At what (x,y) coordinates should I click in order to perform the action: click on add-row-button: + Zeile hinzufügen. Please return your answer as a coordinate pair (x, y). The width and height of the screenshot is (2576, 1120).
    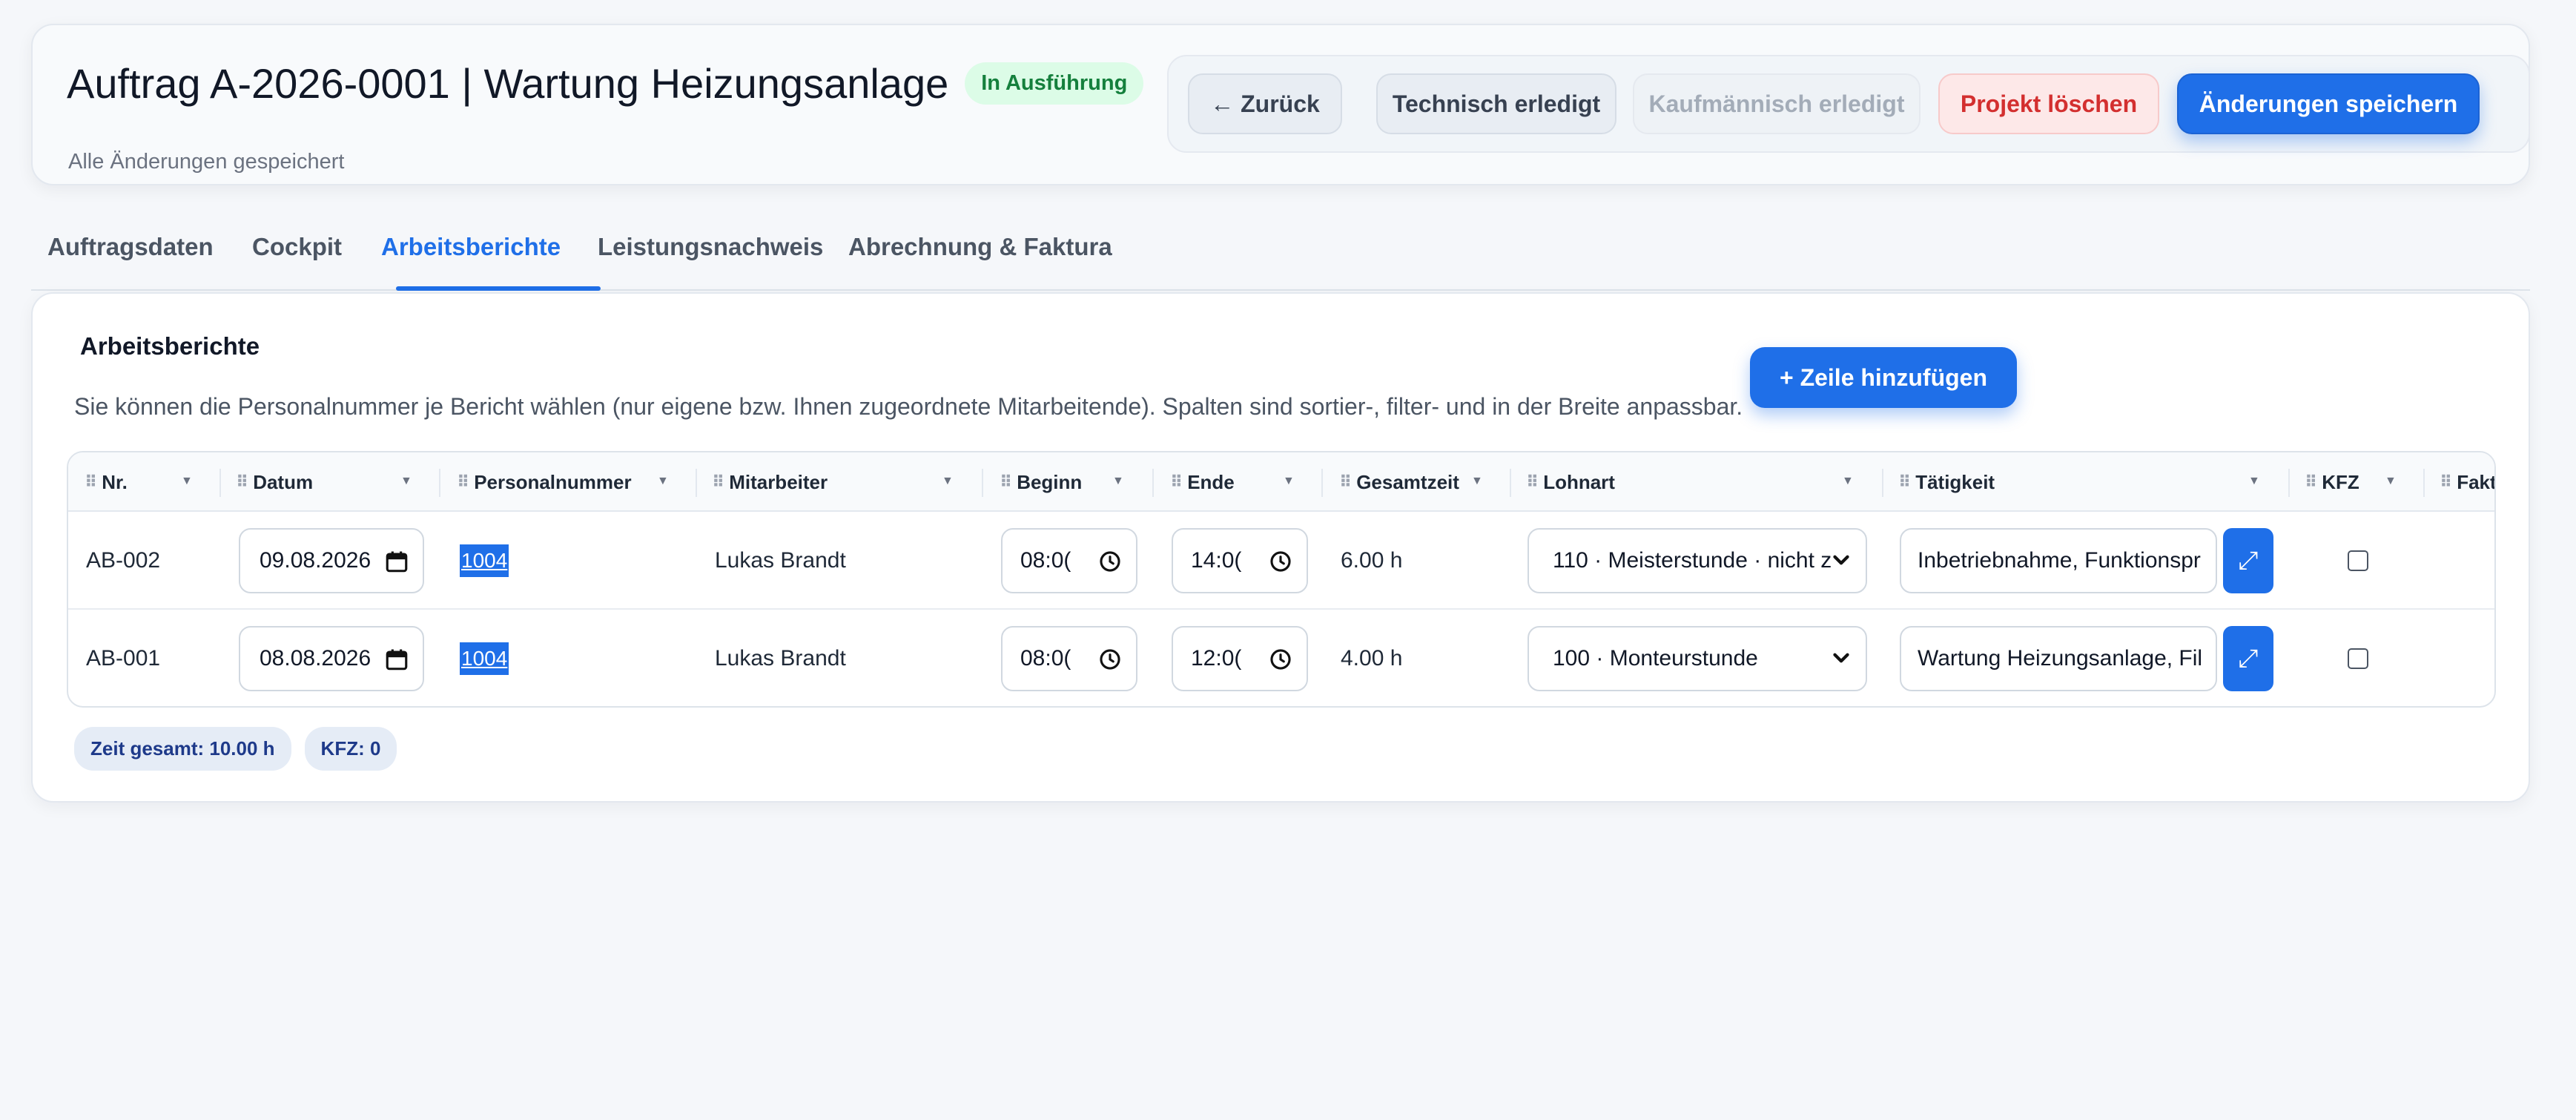
    Looking at the image, I should click on (1883, 378).